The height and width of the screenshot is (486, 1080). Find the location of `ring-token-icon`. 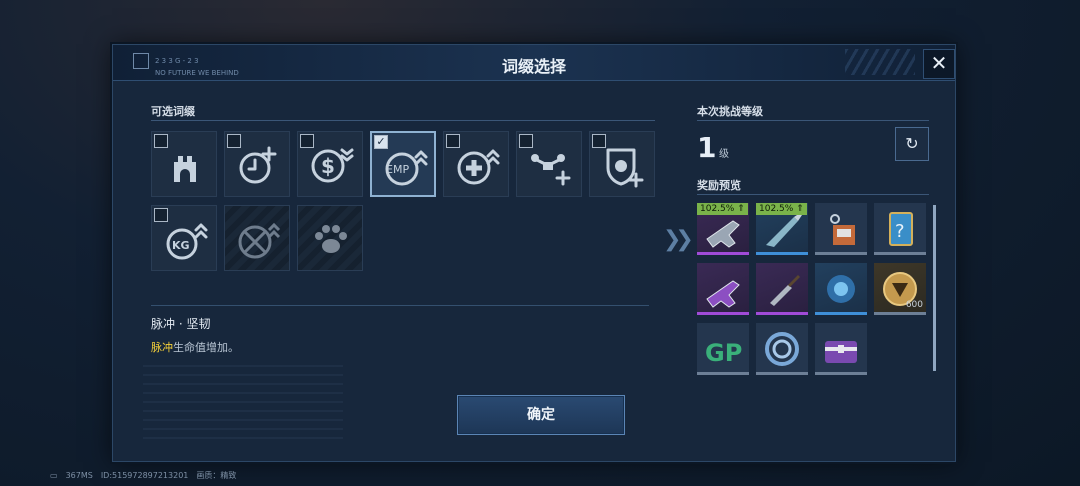

ring-token-icon is located at coordinates (782, 349).